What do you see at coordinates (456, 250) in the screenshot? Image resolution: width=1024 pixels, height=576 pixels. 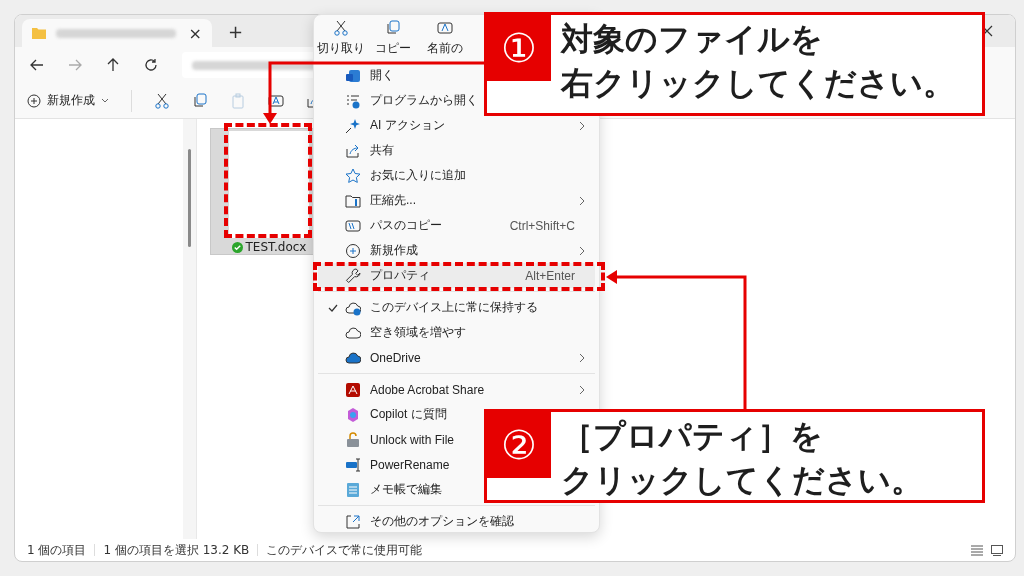 I see `menu-item: 新規作成` at bounding box center [456, 250].